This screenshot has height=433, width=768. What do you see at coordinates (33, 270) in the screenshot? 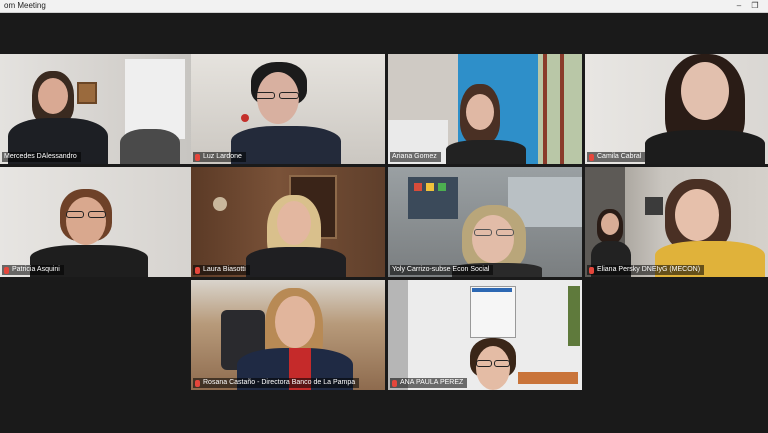
I see `participant-name-tag: Patricia Asquini` at bounding box center [33, 270].